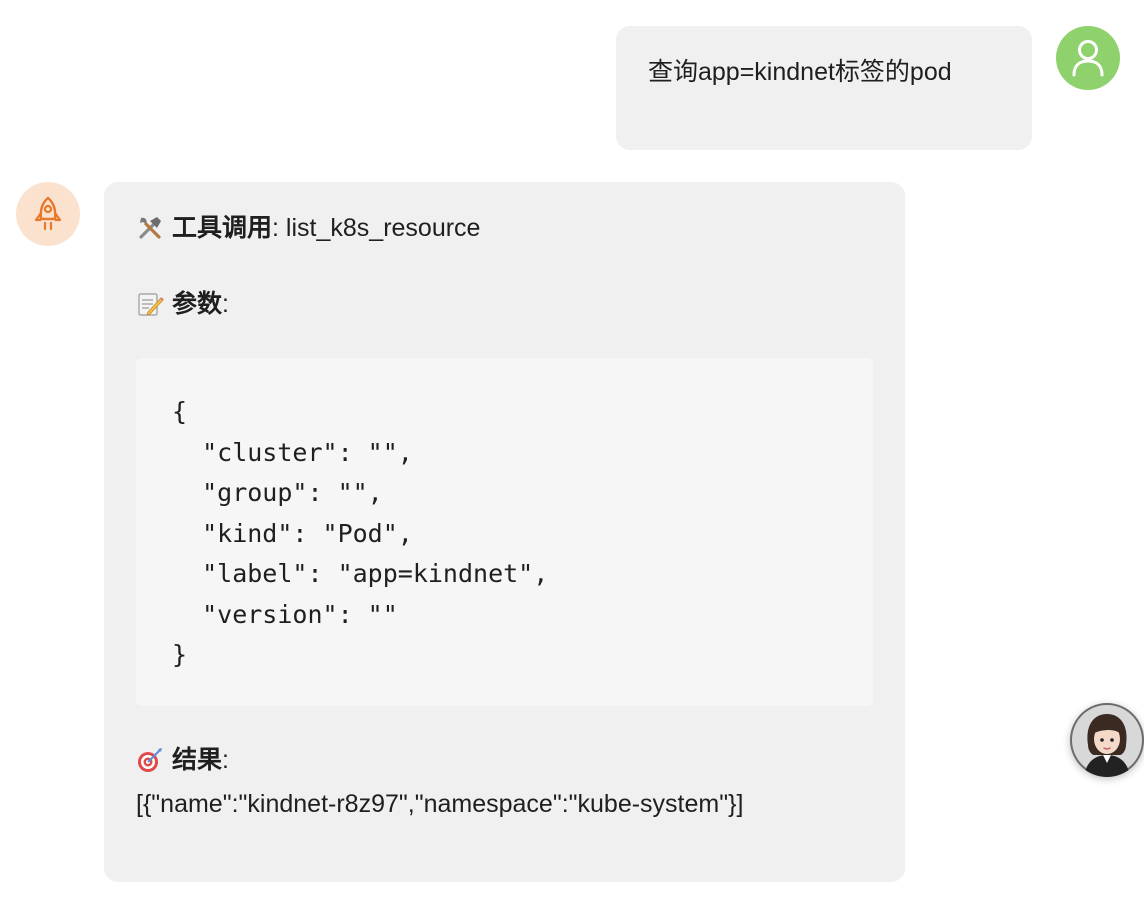 The image size is (1144, 906). I want to click on params-line: 参数:, so click(182, 304).